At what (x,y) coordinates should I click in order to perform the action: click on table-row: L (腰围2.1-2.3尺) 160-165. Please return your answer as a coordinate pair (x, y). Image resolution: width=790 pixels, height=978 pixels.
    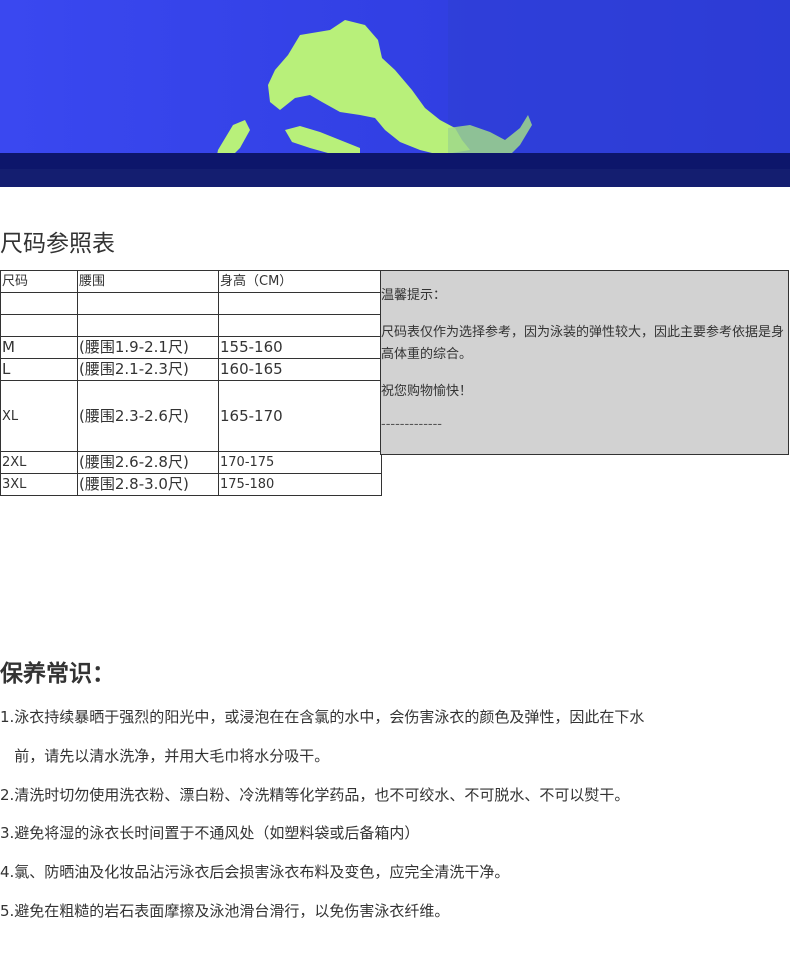
    Looking at the image, I should click on (191, 369).